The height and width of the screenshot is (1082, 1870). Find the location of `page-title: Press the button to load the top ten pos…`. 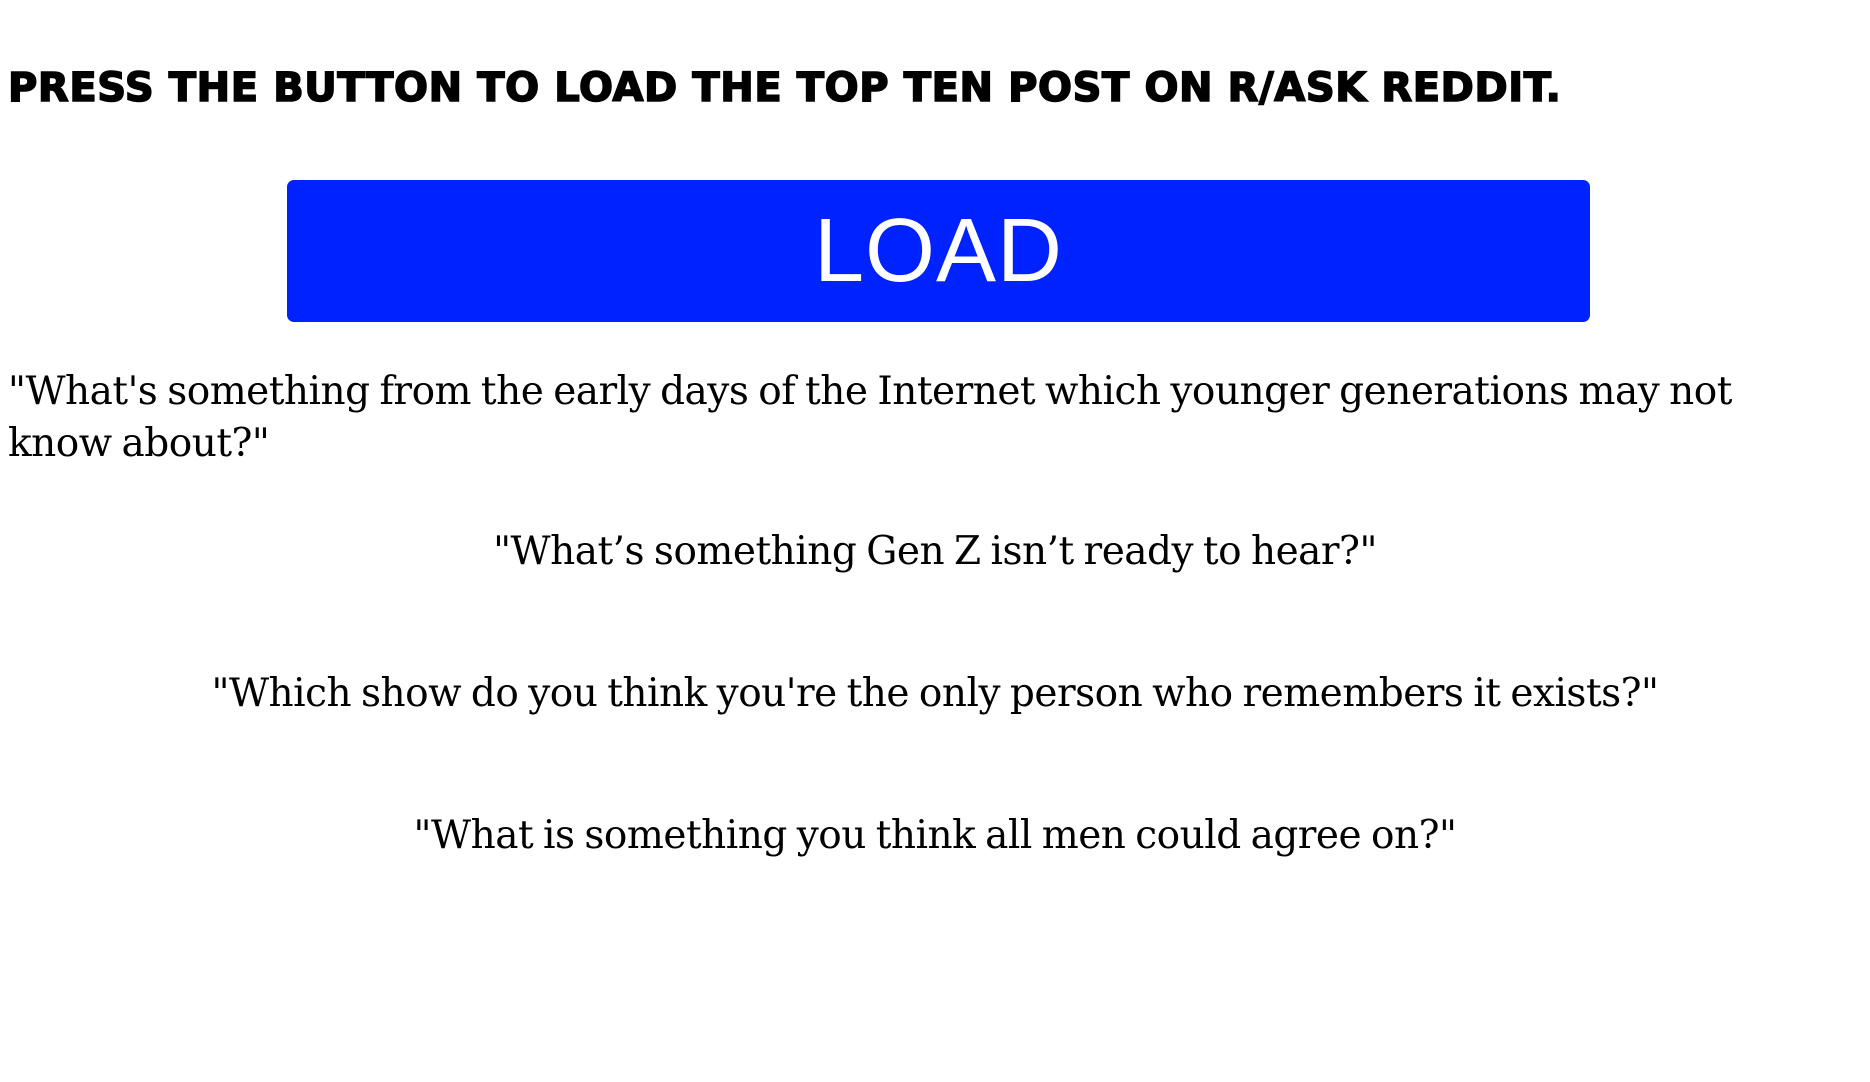

page-title: Press the button to load the top ten pos… is located at coordinates (784, 88).